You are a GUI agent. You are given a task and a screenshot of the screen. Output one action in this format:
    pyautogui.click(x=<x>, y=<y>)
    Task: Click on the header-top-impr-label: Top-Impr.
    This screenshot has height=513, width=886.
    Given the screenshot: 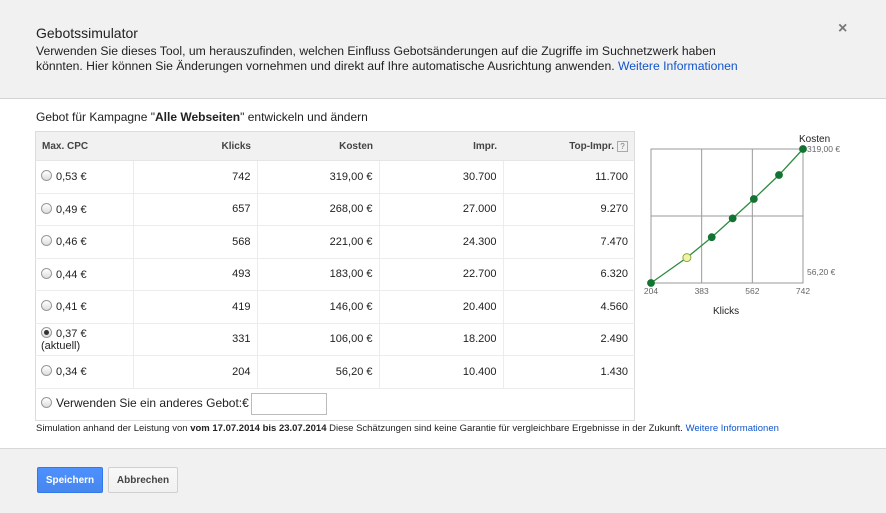 What is the action you would take?
    pyautogui.click(x=591, y=146)
    